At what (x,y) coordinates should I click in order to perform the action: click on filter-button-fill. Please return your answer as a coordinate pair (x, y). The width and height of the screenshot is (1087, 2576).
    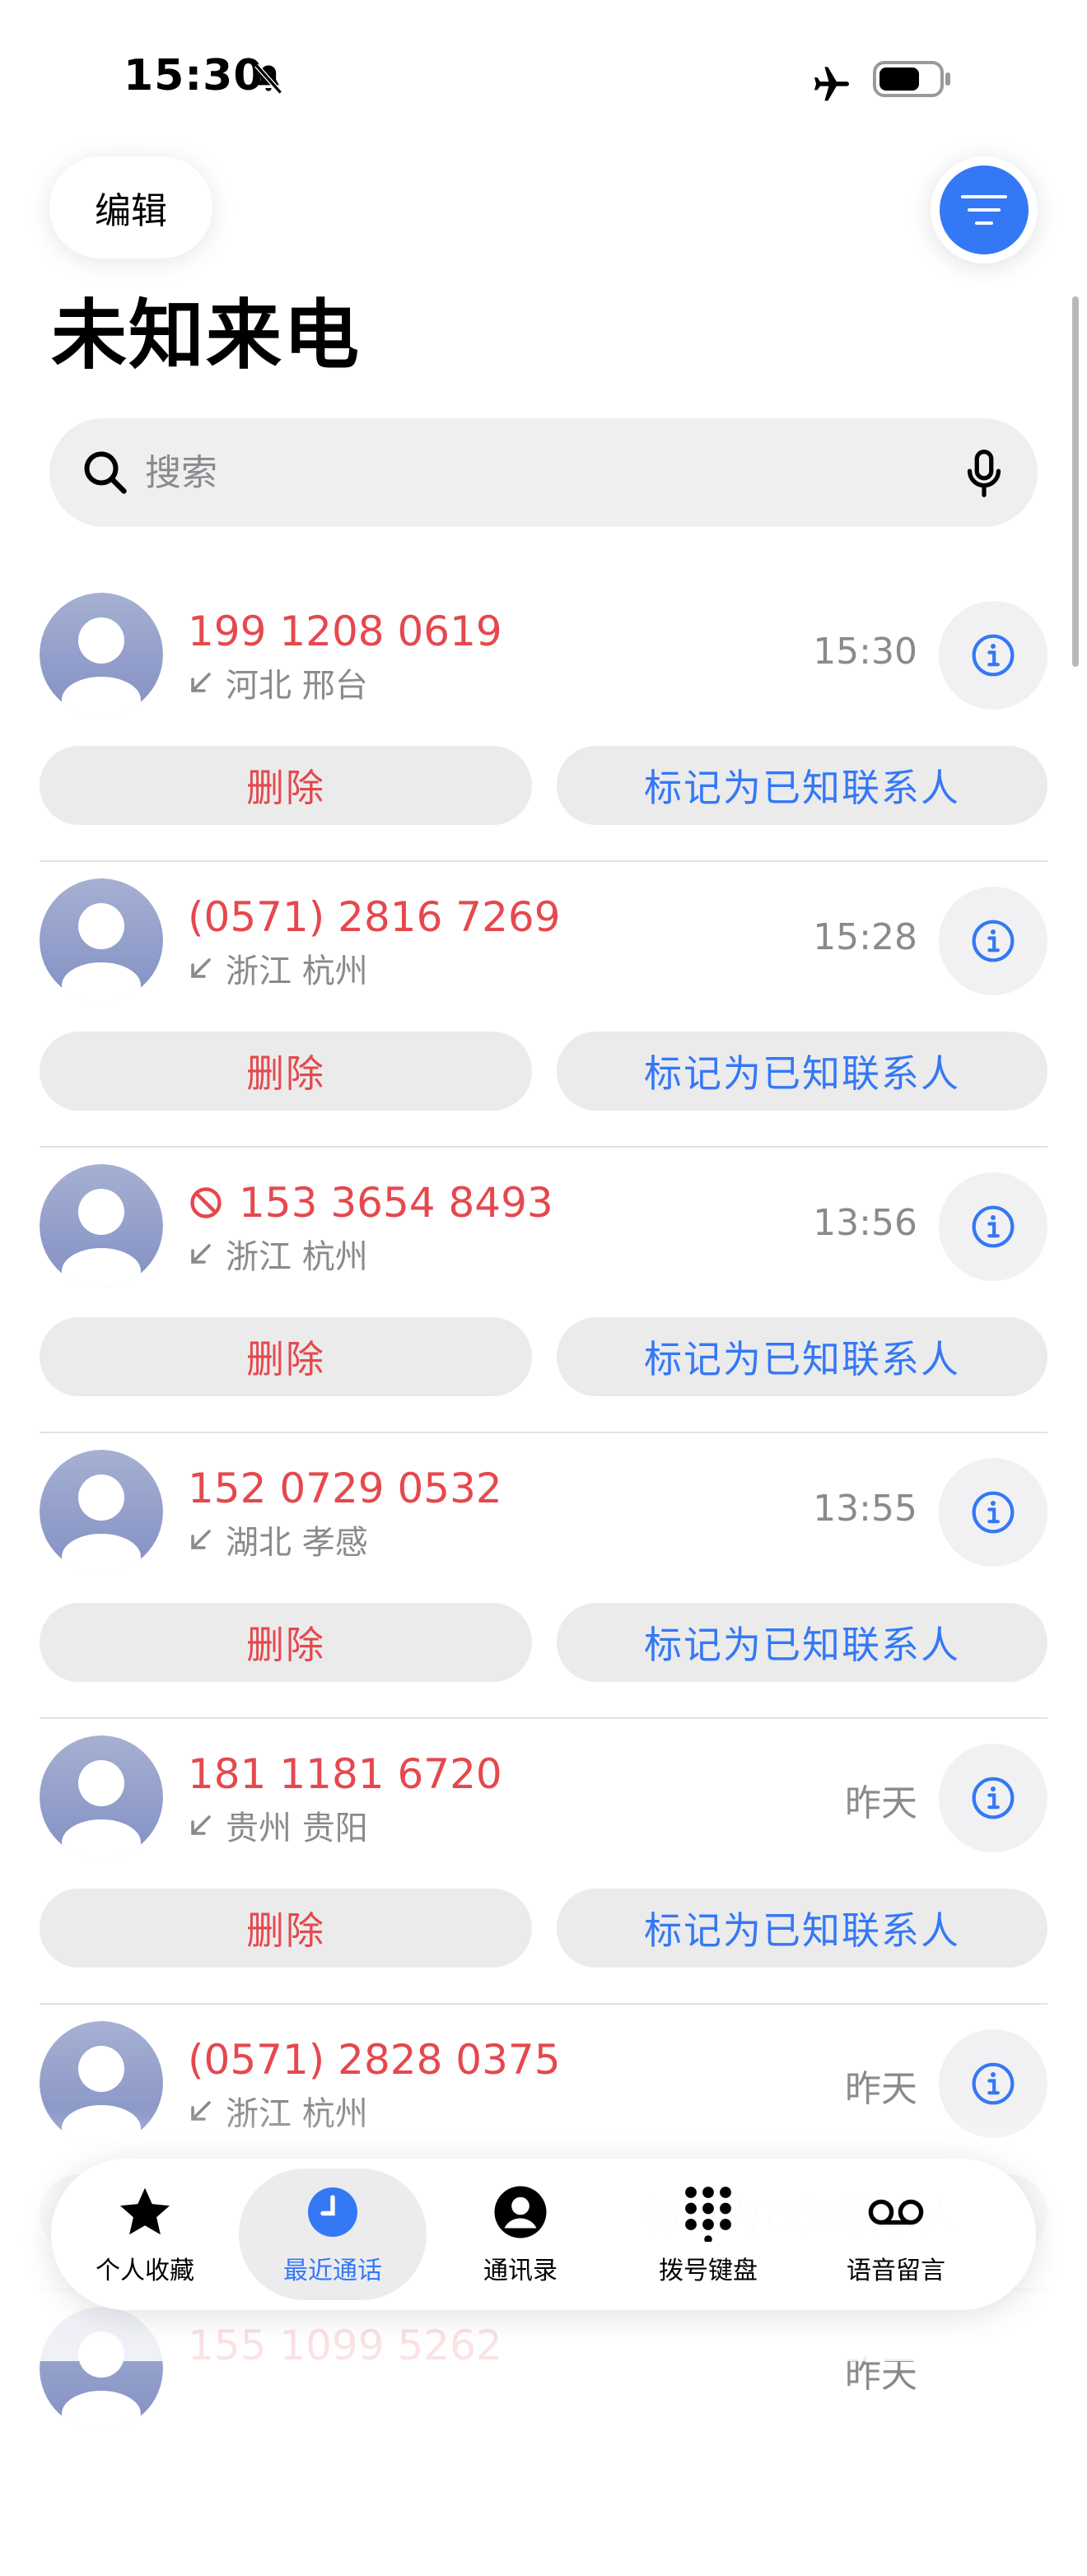
    Looking at the image, I should click on (984, 209).